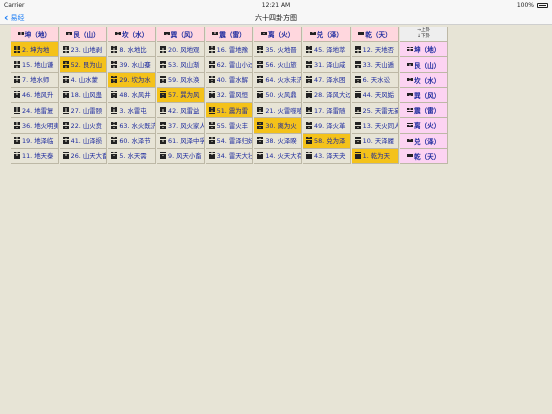  Describe the element at coordinates (375, 126) in the screenshot. I see `hexagram-cell: 13. 天火同人` at that location.